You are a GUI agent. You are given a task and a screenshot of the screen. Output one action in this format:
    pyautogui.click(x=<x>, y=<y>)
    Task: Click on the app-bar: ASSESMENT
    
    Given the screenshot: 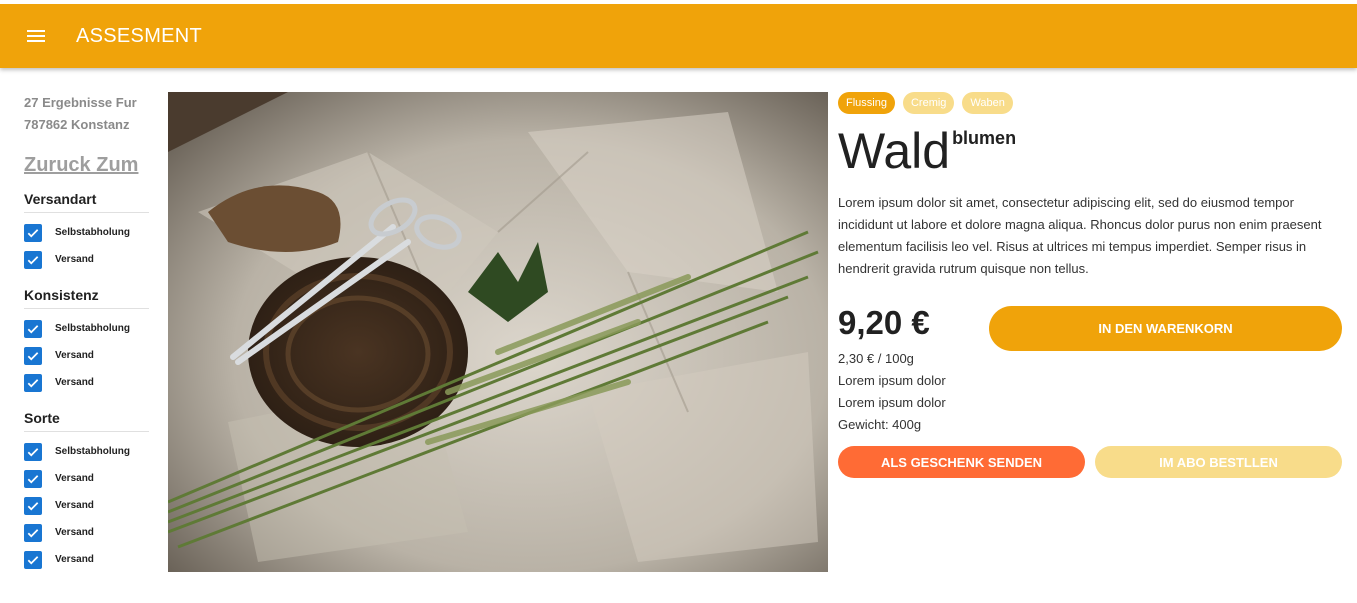 What is the action you would take?
    pyautogui.click(x=678, y=34)
    